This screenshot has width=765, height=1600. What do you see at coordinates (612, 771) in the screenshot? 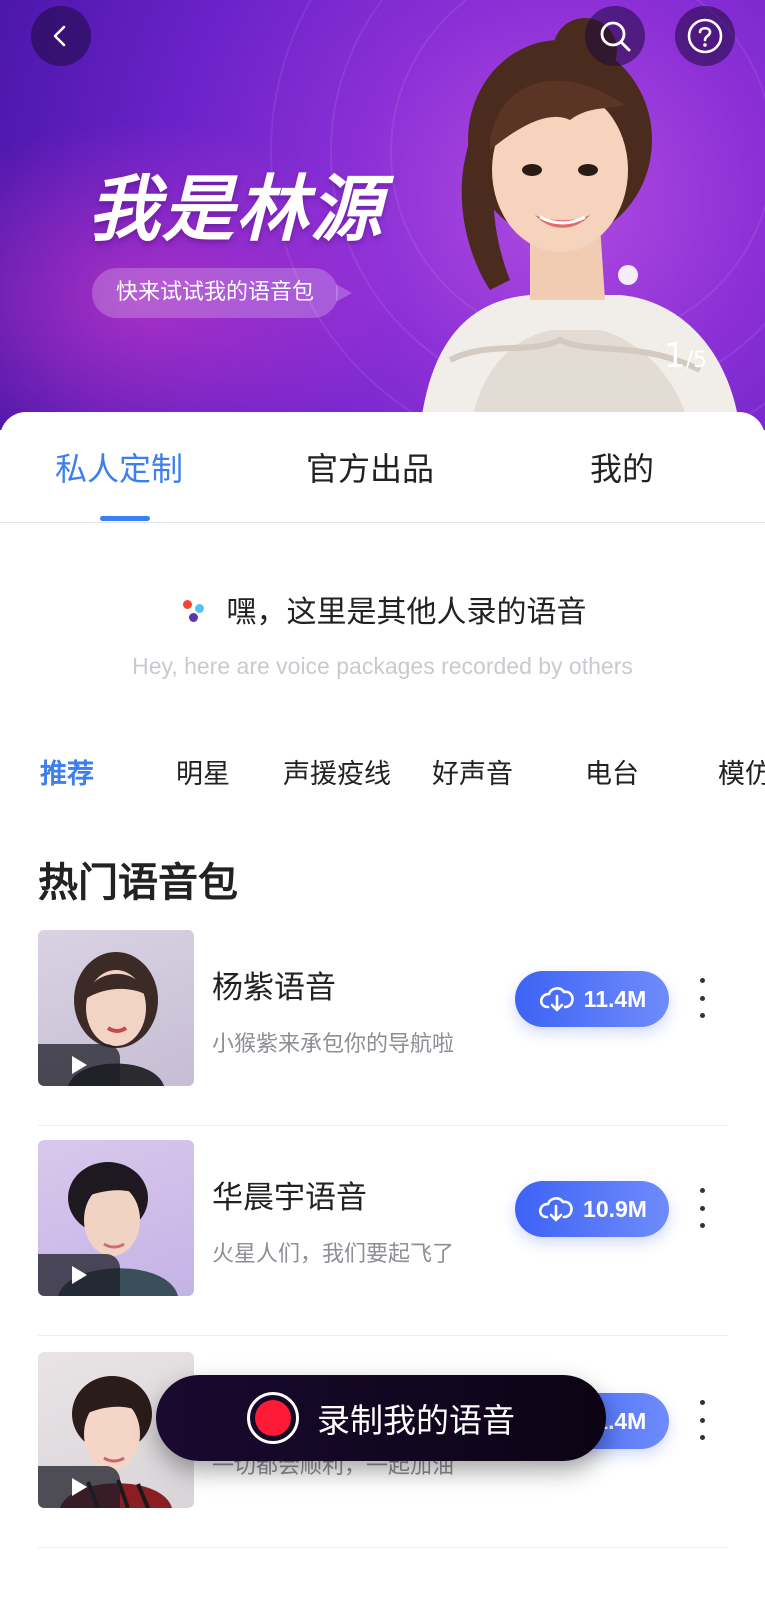
I see `category-radio: 电台` at bounding box center [612, 771].